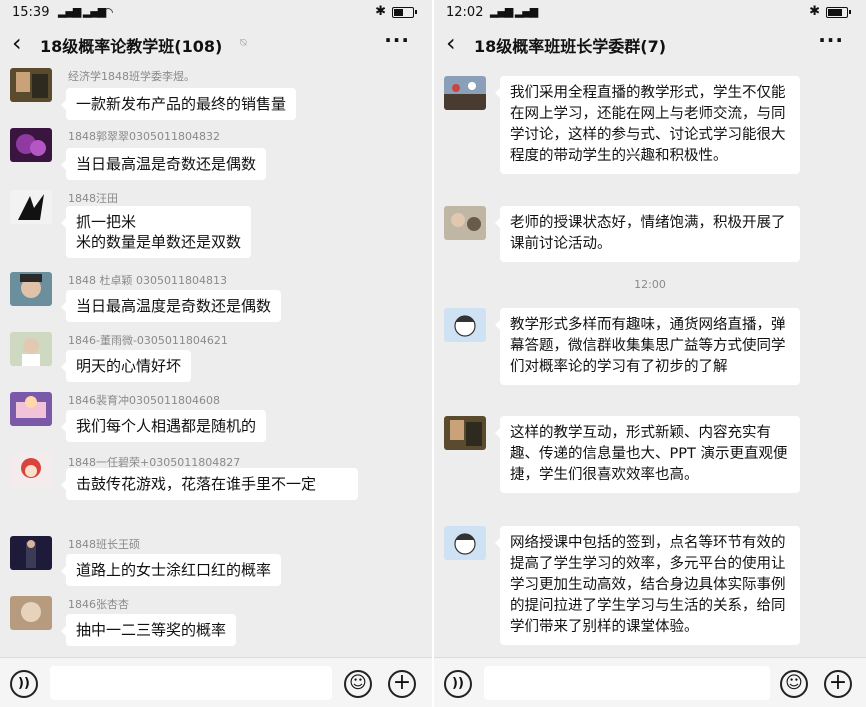 The height and width of the screenshot is (707, 866). What do you see at coordinates (163, 164) in the screenshot?
I see `message-bubble: 当日最高温是奇数还是偶数` at bounding box center [163, 164].